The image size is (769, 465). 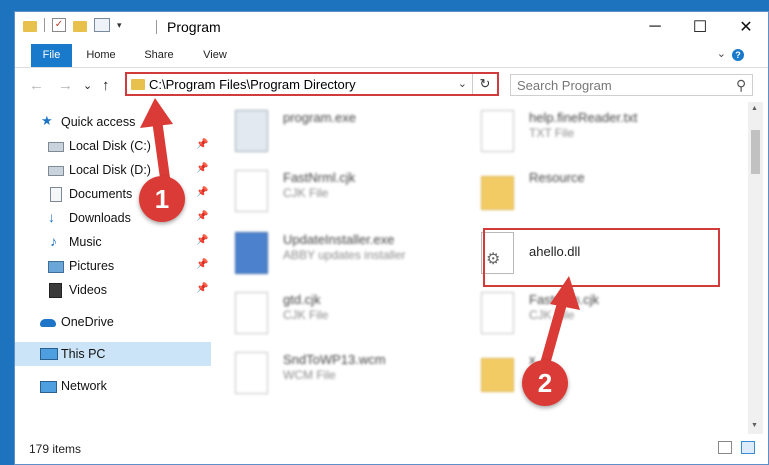 What do you see at coordinates (579, 133) in the screenshot?
I see `file-item: help.fineReader.txt TXT File` at bounding box center [579, 133].